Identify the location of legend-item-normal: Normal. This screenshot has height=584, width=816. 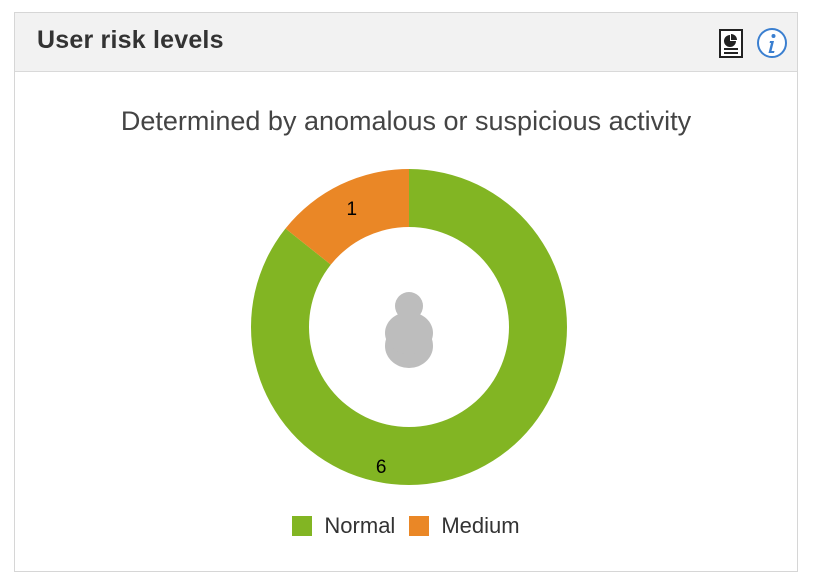
(343, 526).